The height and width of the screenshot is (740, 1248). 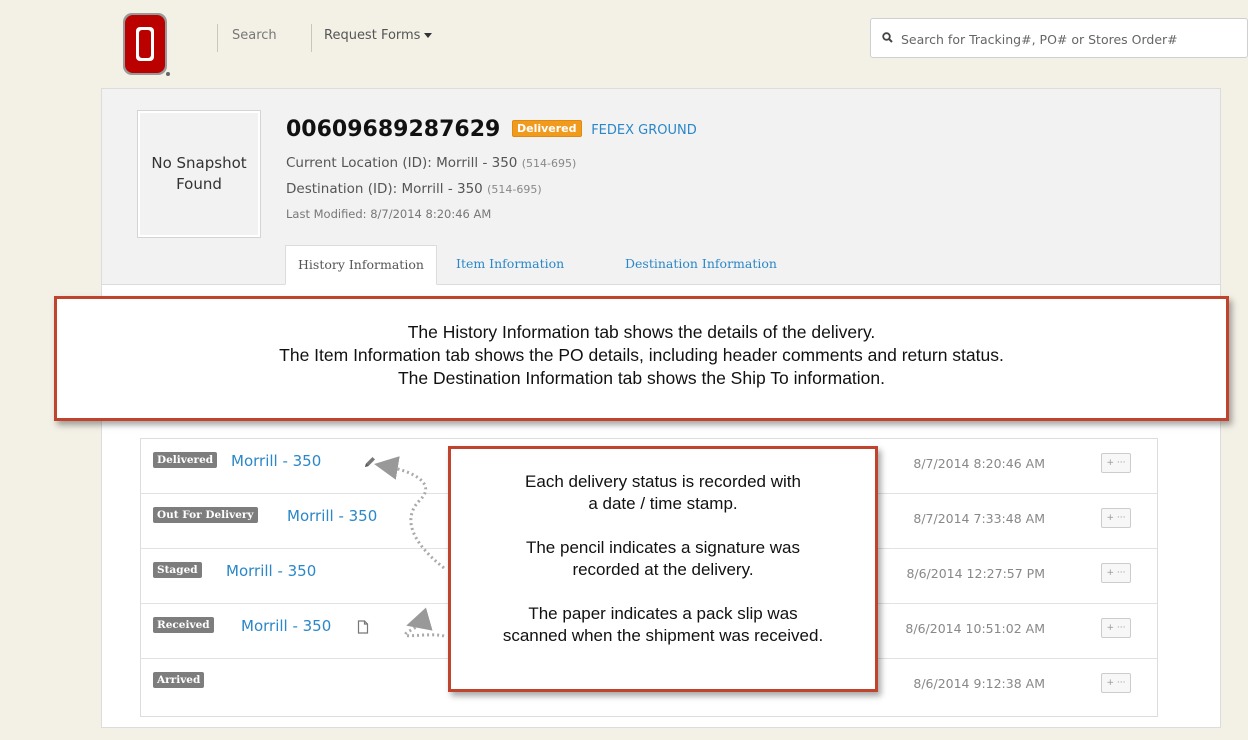 I want to click on timestamp: 8/6/2014 12:27:57 PM, so click(x=975, y=573).